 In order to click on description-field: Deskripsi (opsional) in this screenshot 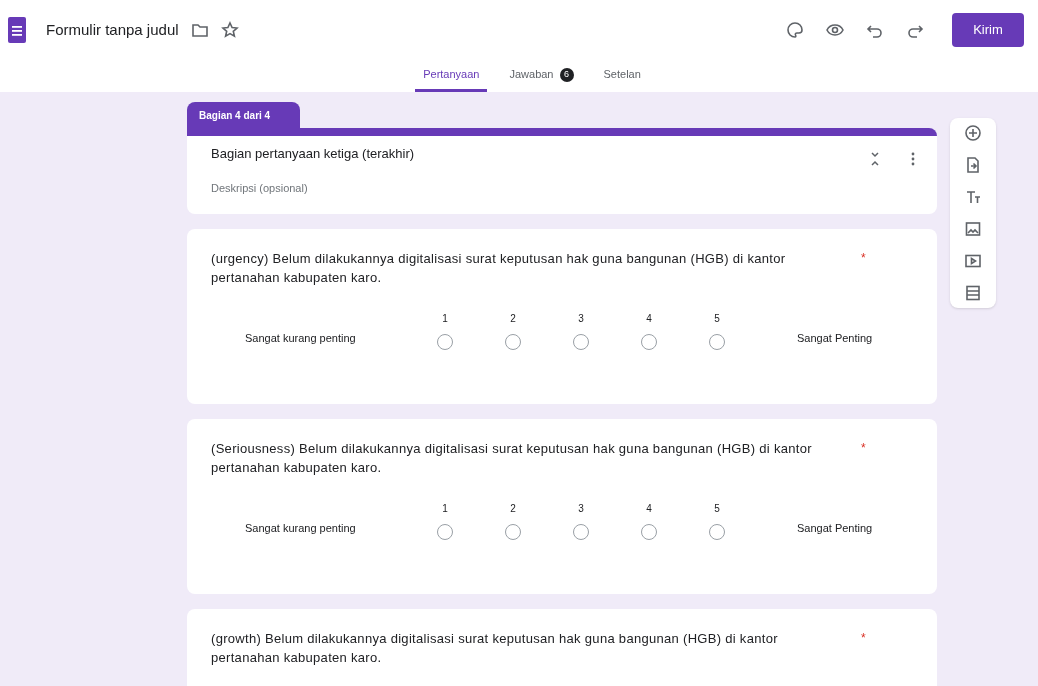, I will do `click(562, 187)`.